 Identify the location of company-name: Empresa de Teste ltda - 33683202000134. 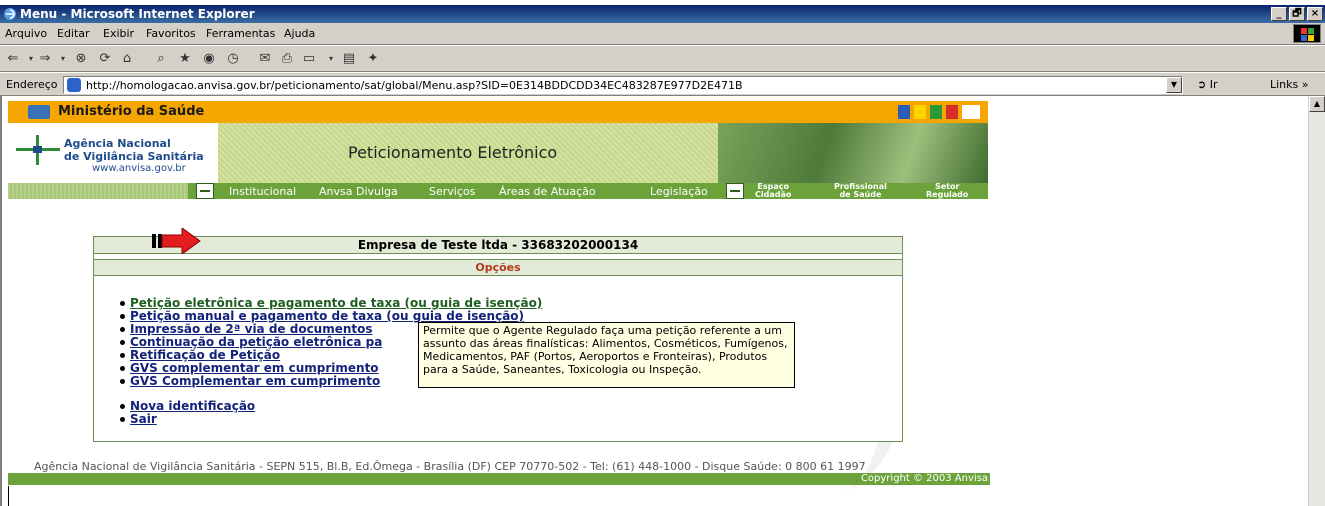
(498, 245).